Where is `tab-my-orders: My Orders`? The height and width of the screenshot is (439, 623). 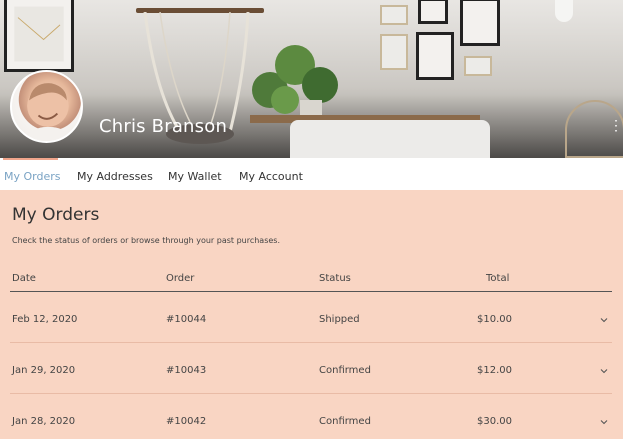 tab-my-orders: My Orders is located at coordinates (32, 174).